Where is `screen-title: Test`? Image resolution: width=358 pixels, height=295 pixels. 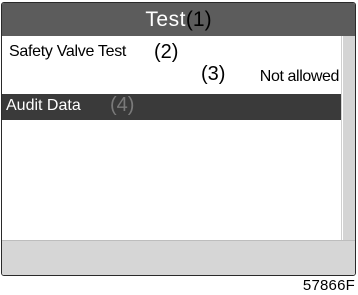 screen-title: Test is located at coordinates (165, 19).